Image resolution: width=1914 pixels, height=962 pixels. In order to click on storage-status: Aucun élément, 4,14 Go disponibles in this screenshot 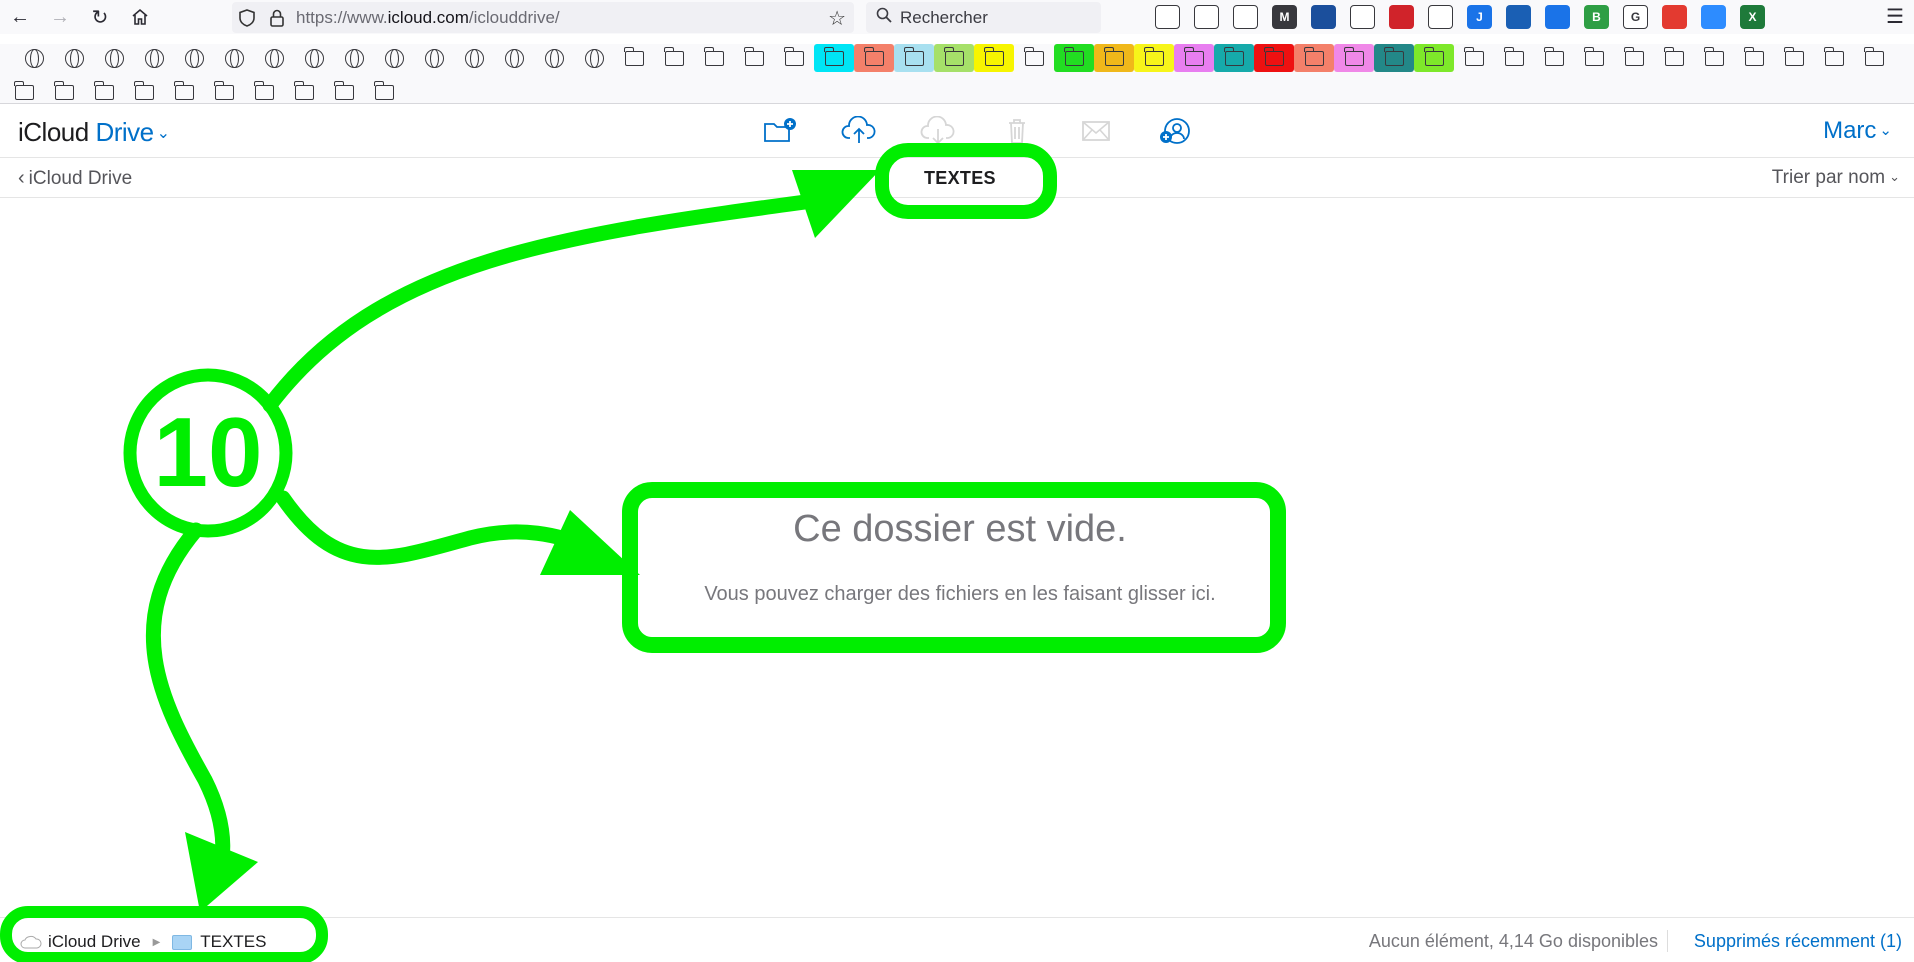, I will do `click(1513, 941)`.